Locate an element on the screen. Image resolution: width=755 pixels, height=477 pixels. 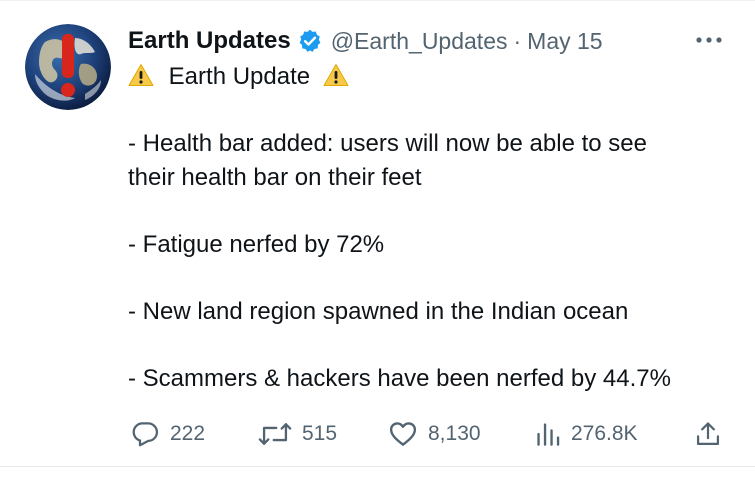
avatar is located at coordinates (68, 67).